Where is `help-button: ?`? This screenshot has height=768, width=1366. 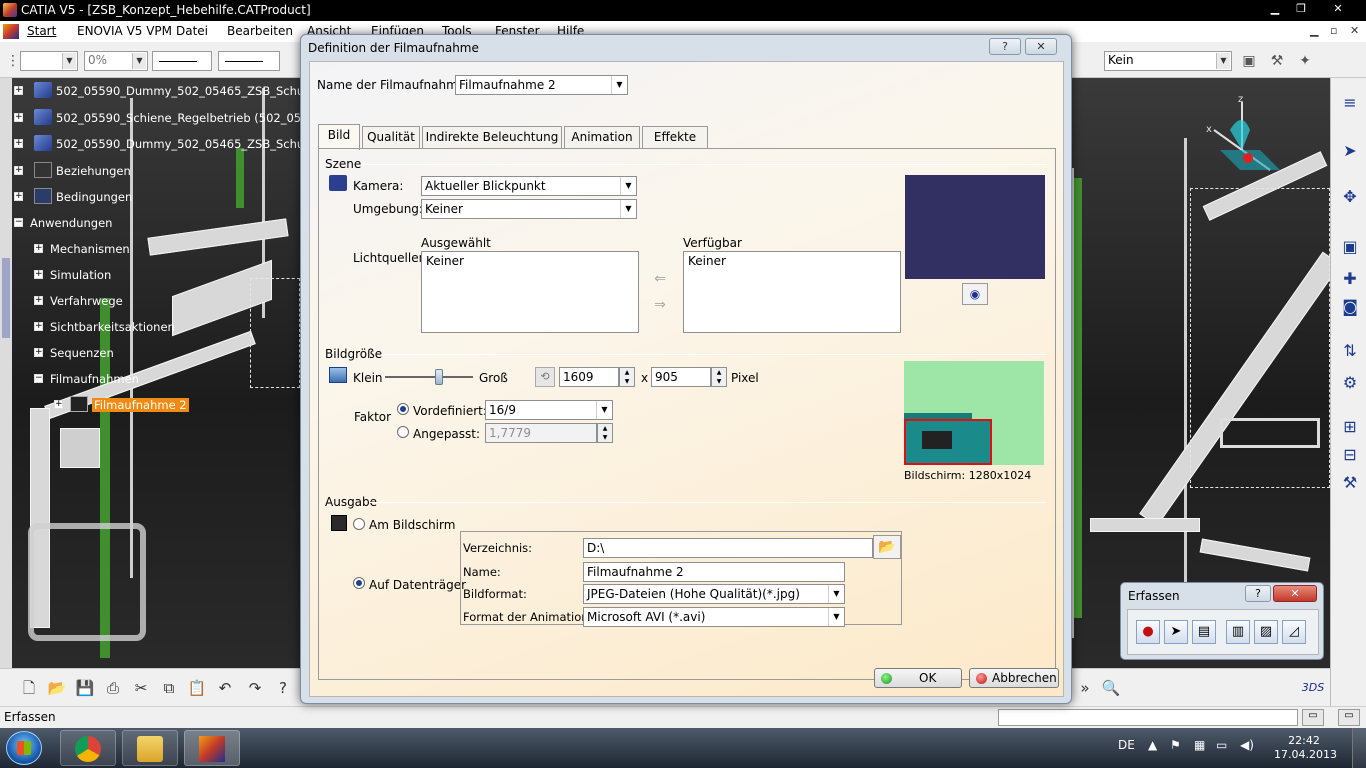 help-button: ? is located at coordinates (1005, 46).